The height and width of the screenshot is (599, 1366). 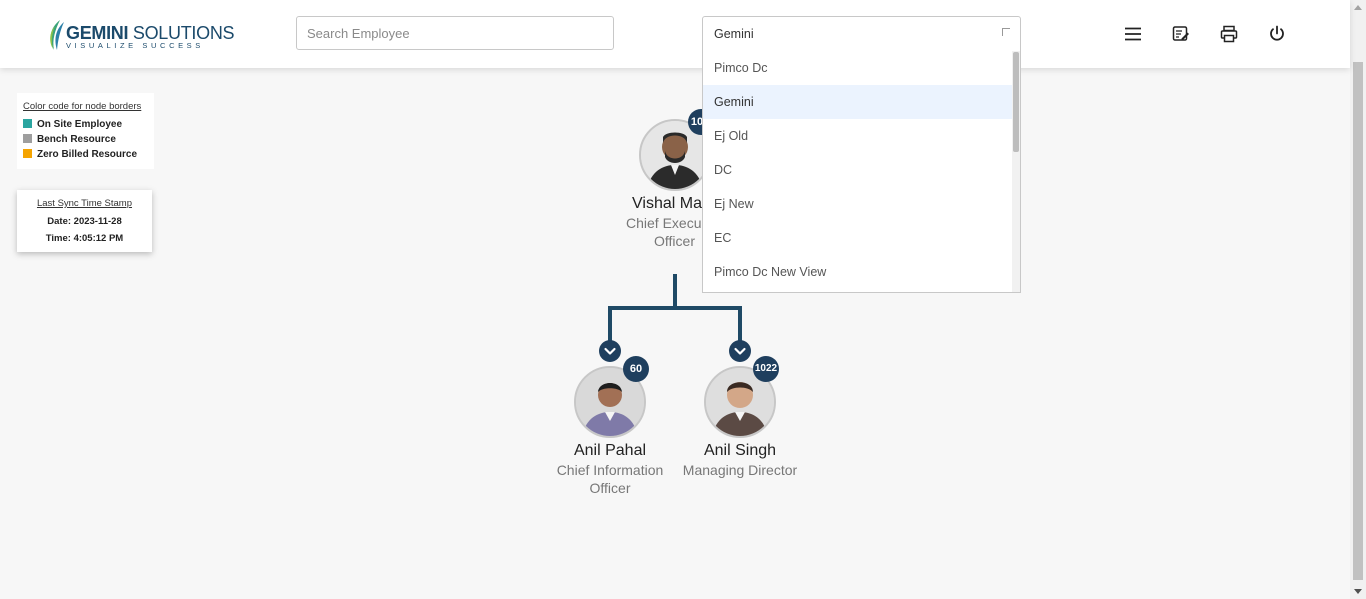 What do you see at coordinates (861, 136) in the screenshot?
I see `dropdown-option-ej-old: Ej Old` at bounding box center [861, 136].